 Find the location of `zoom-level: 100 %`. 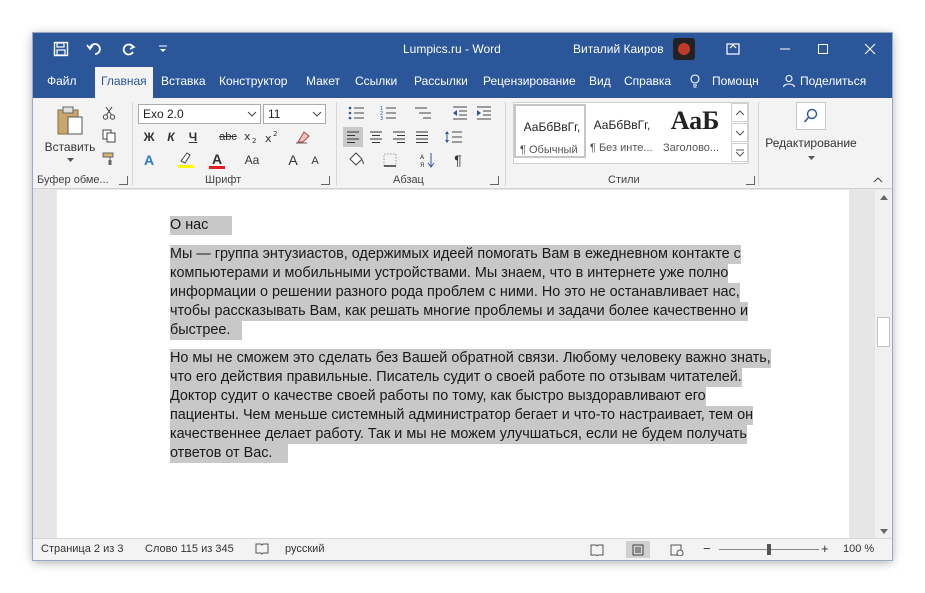

zoom-level: 100 % is located at coordinates (858, 549).